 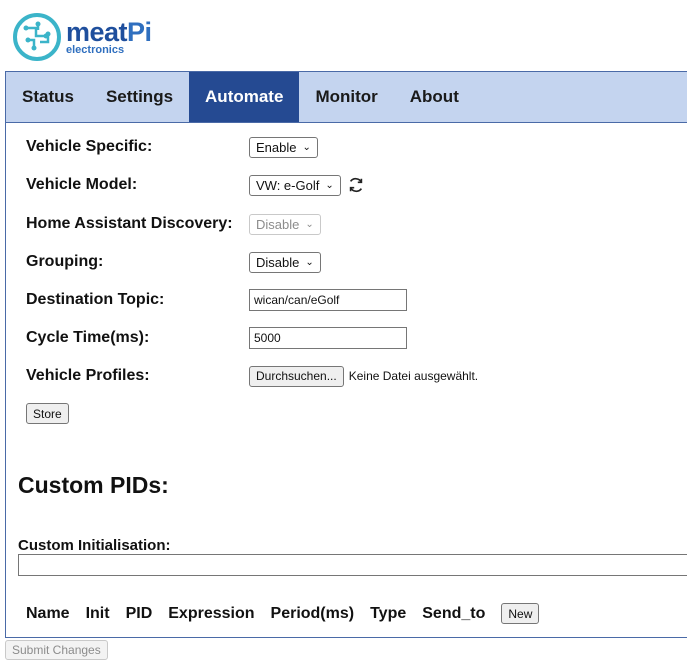 I want to click on tab-status: Status, so click(x=48, y=97).